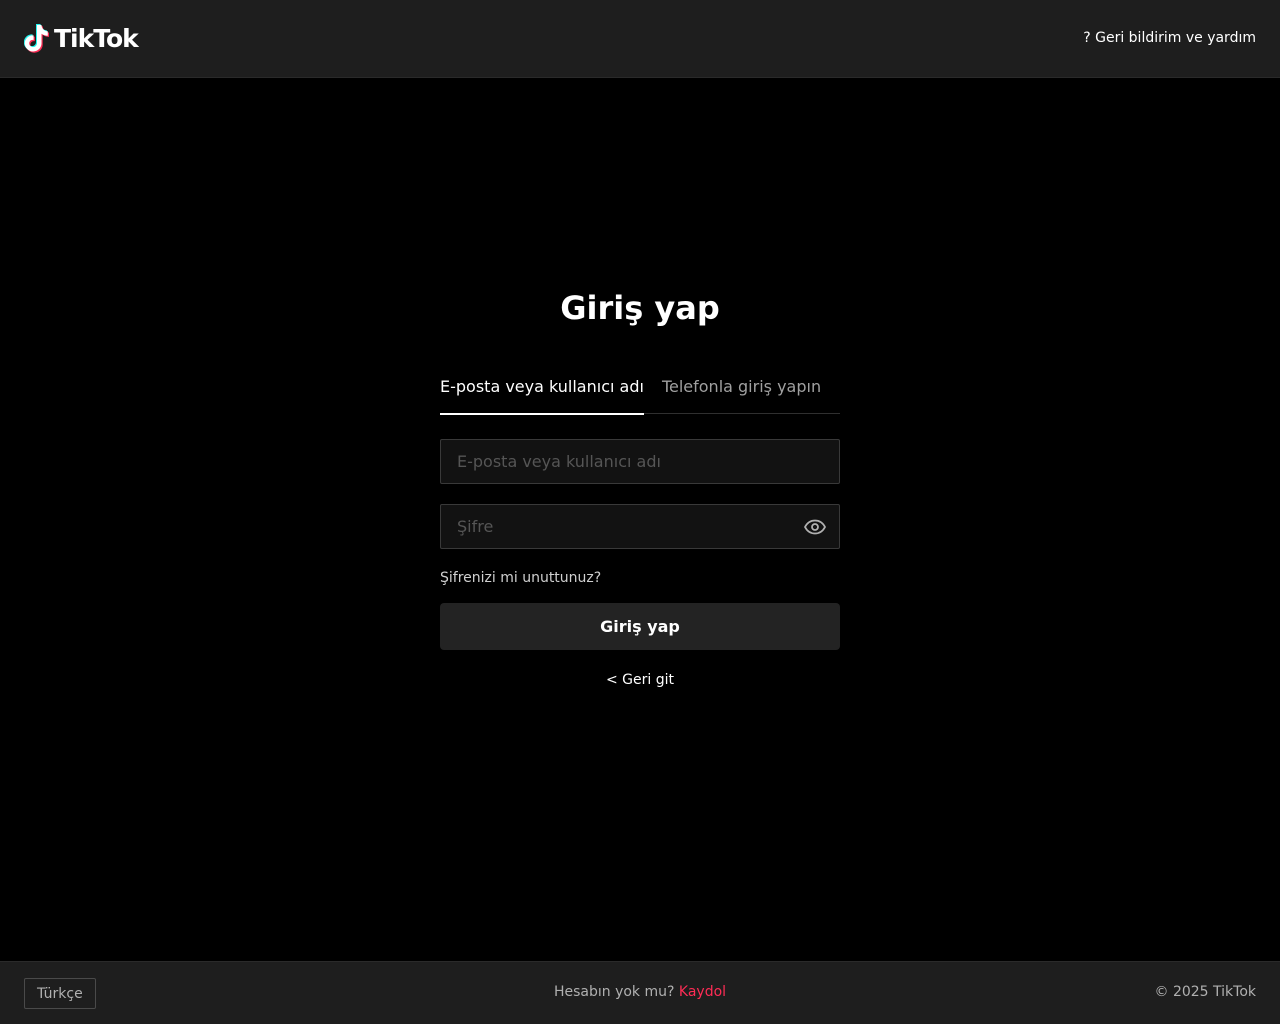  What do you see at coordinates (815, 527) in the screenshot?
I see `eye-icon` at bounding box center [815, 527].